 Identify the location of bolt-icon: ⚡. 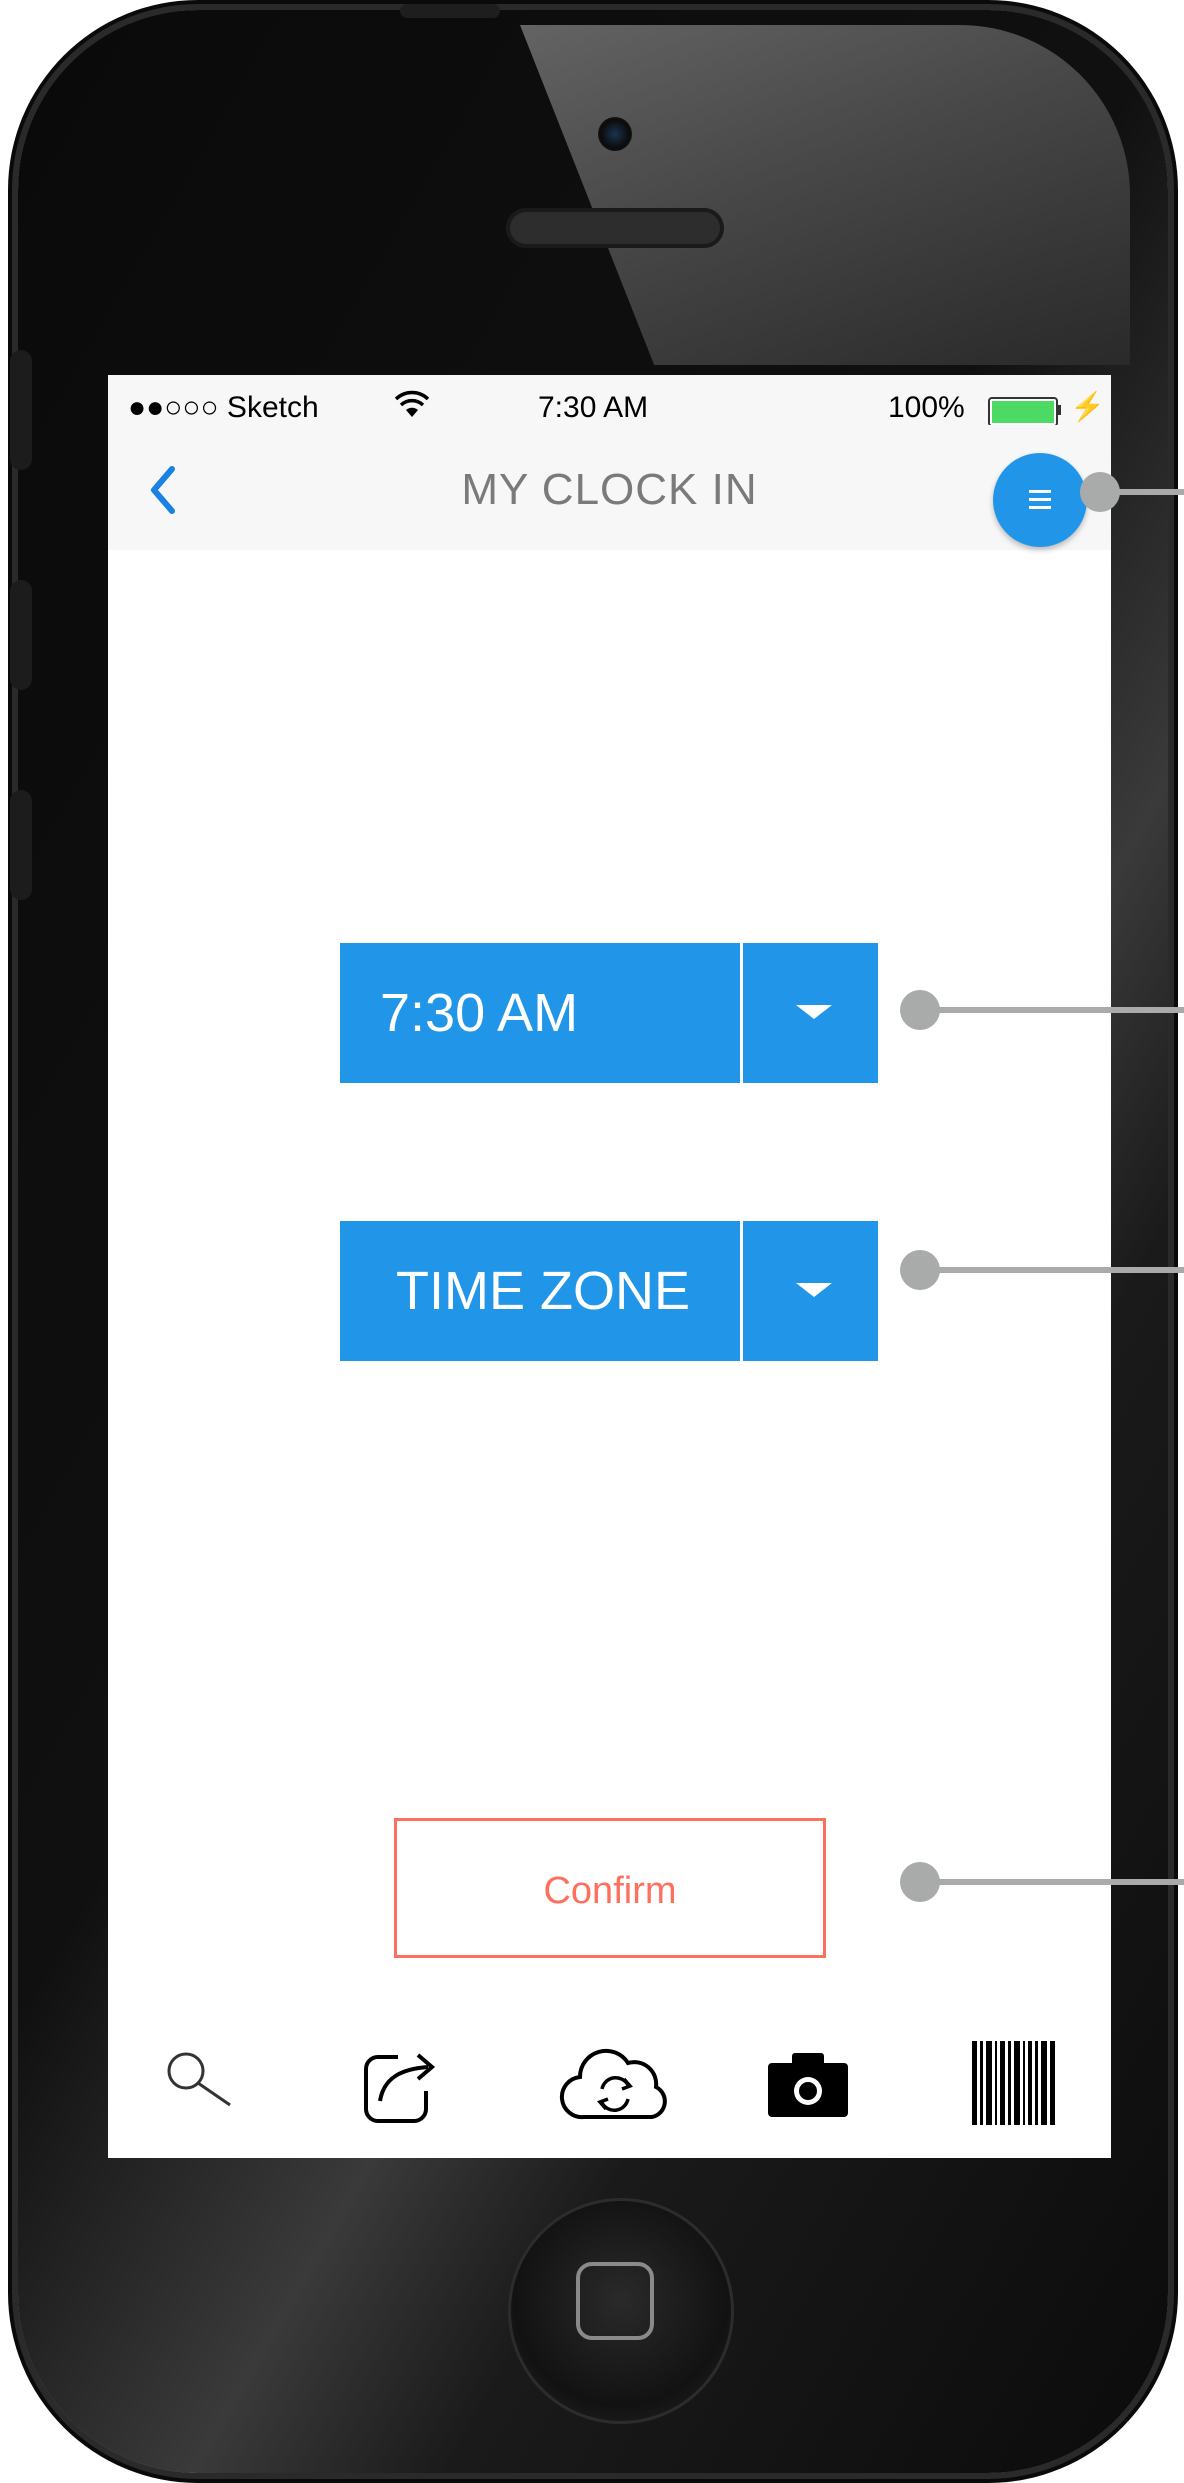
(1087, 406).